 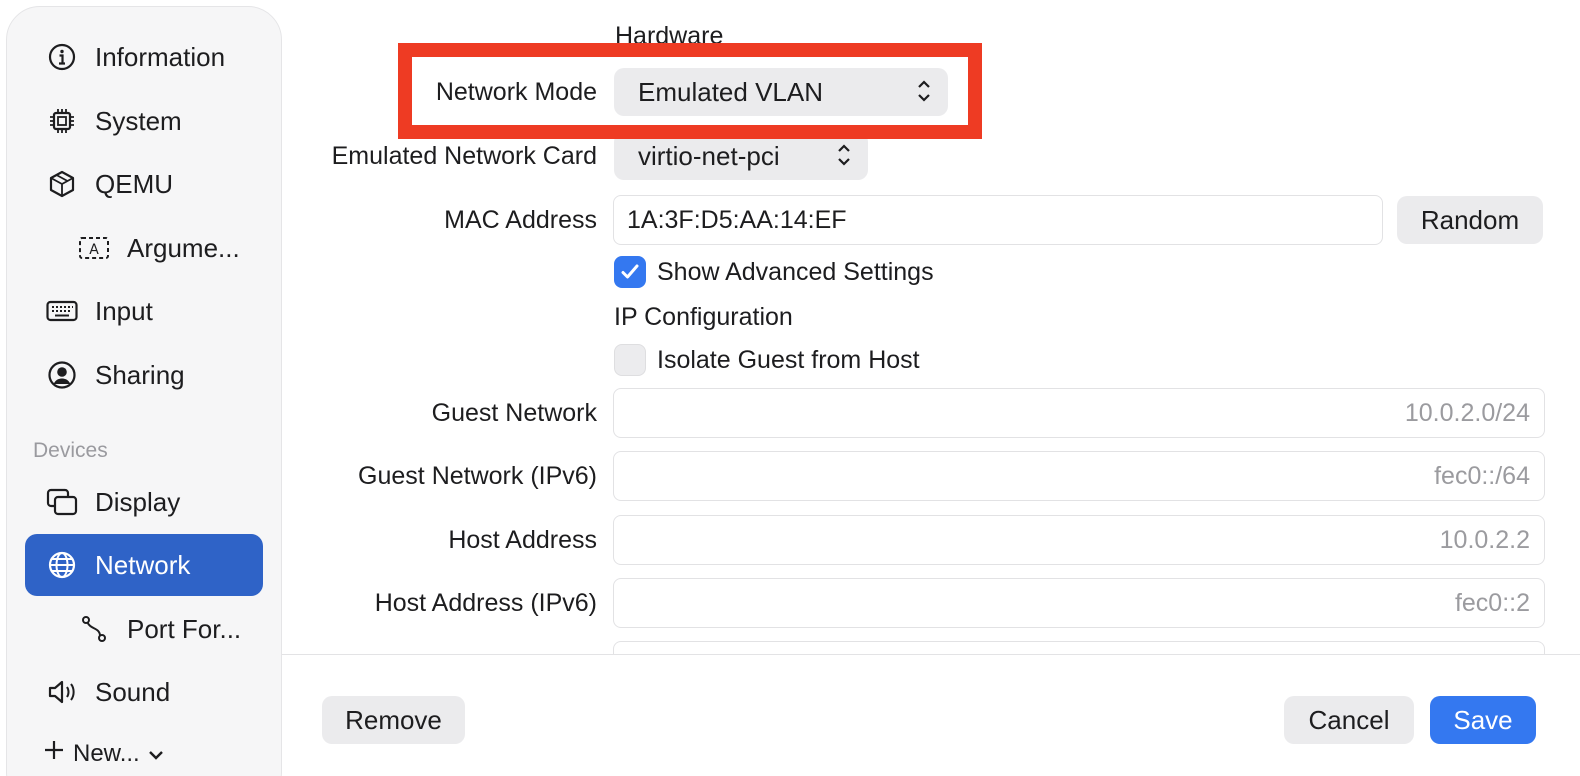 I want to click on annotation-highlight-box, so click(x=690, y=91).